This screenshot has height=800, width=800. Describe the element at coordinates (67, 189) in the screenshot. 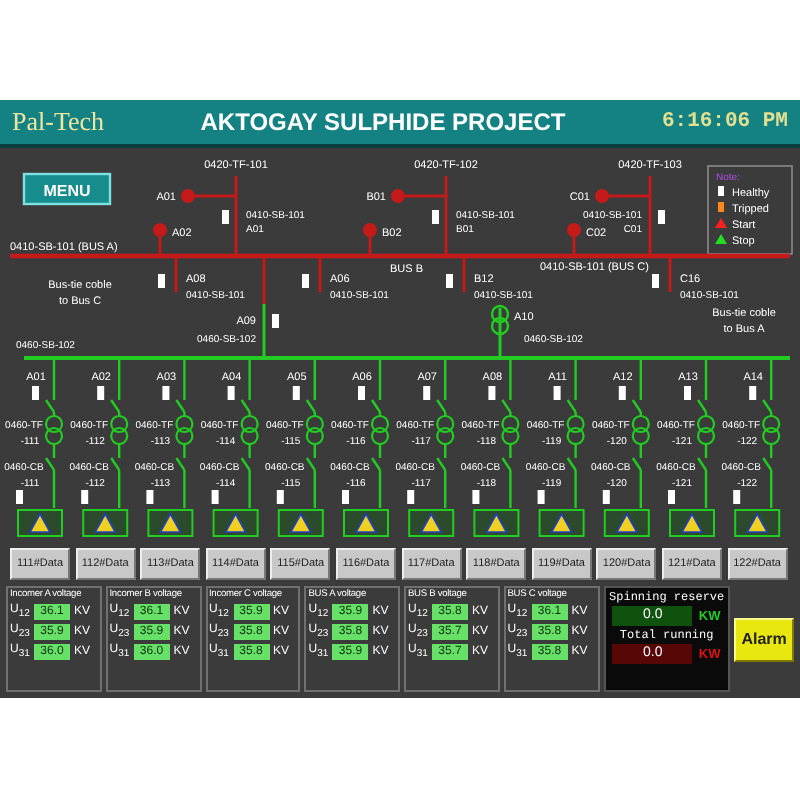

I see `menu-button: MENU` at that location.